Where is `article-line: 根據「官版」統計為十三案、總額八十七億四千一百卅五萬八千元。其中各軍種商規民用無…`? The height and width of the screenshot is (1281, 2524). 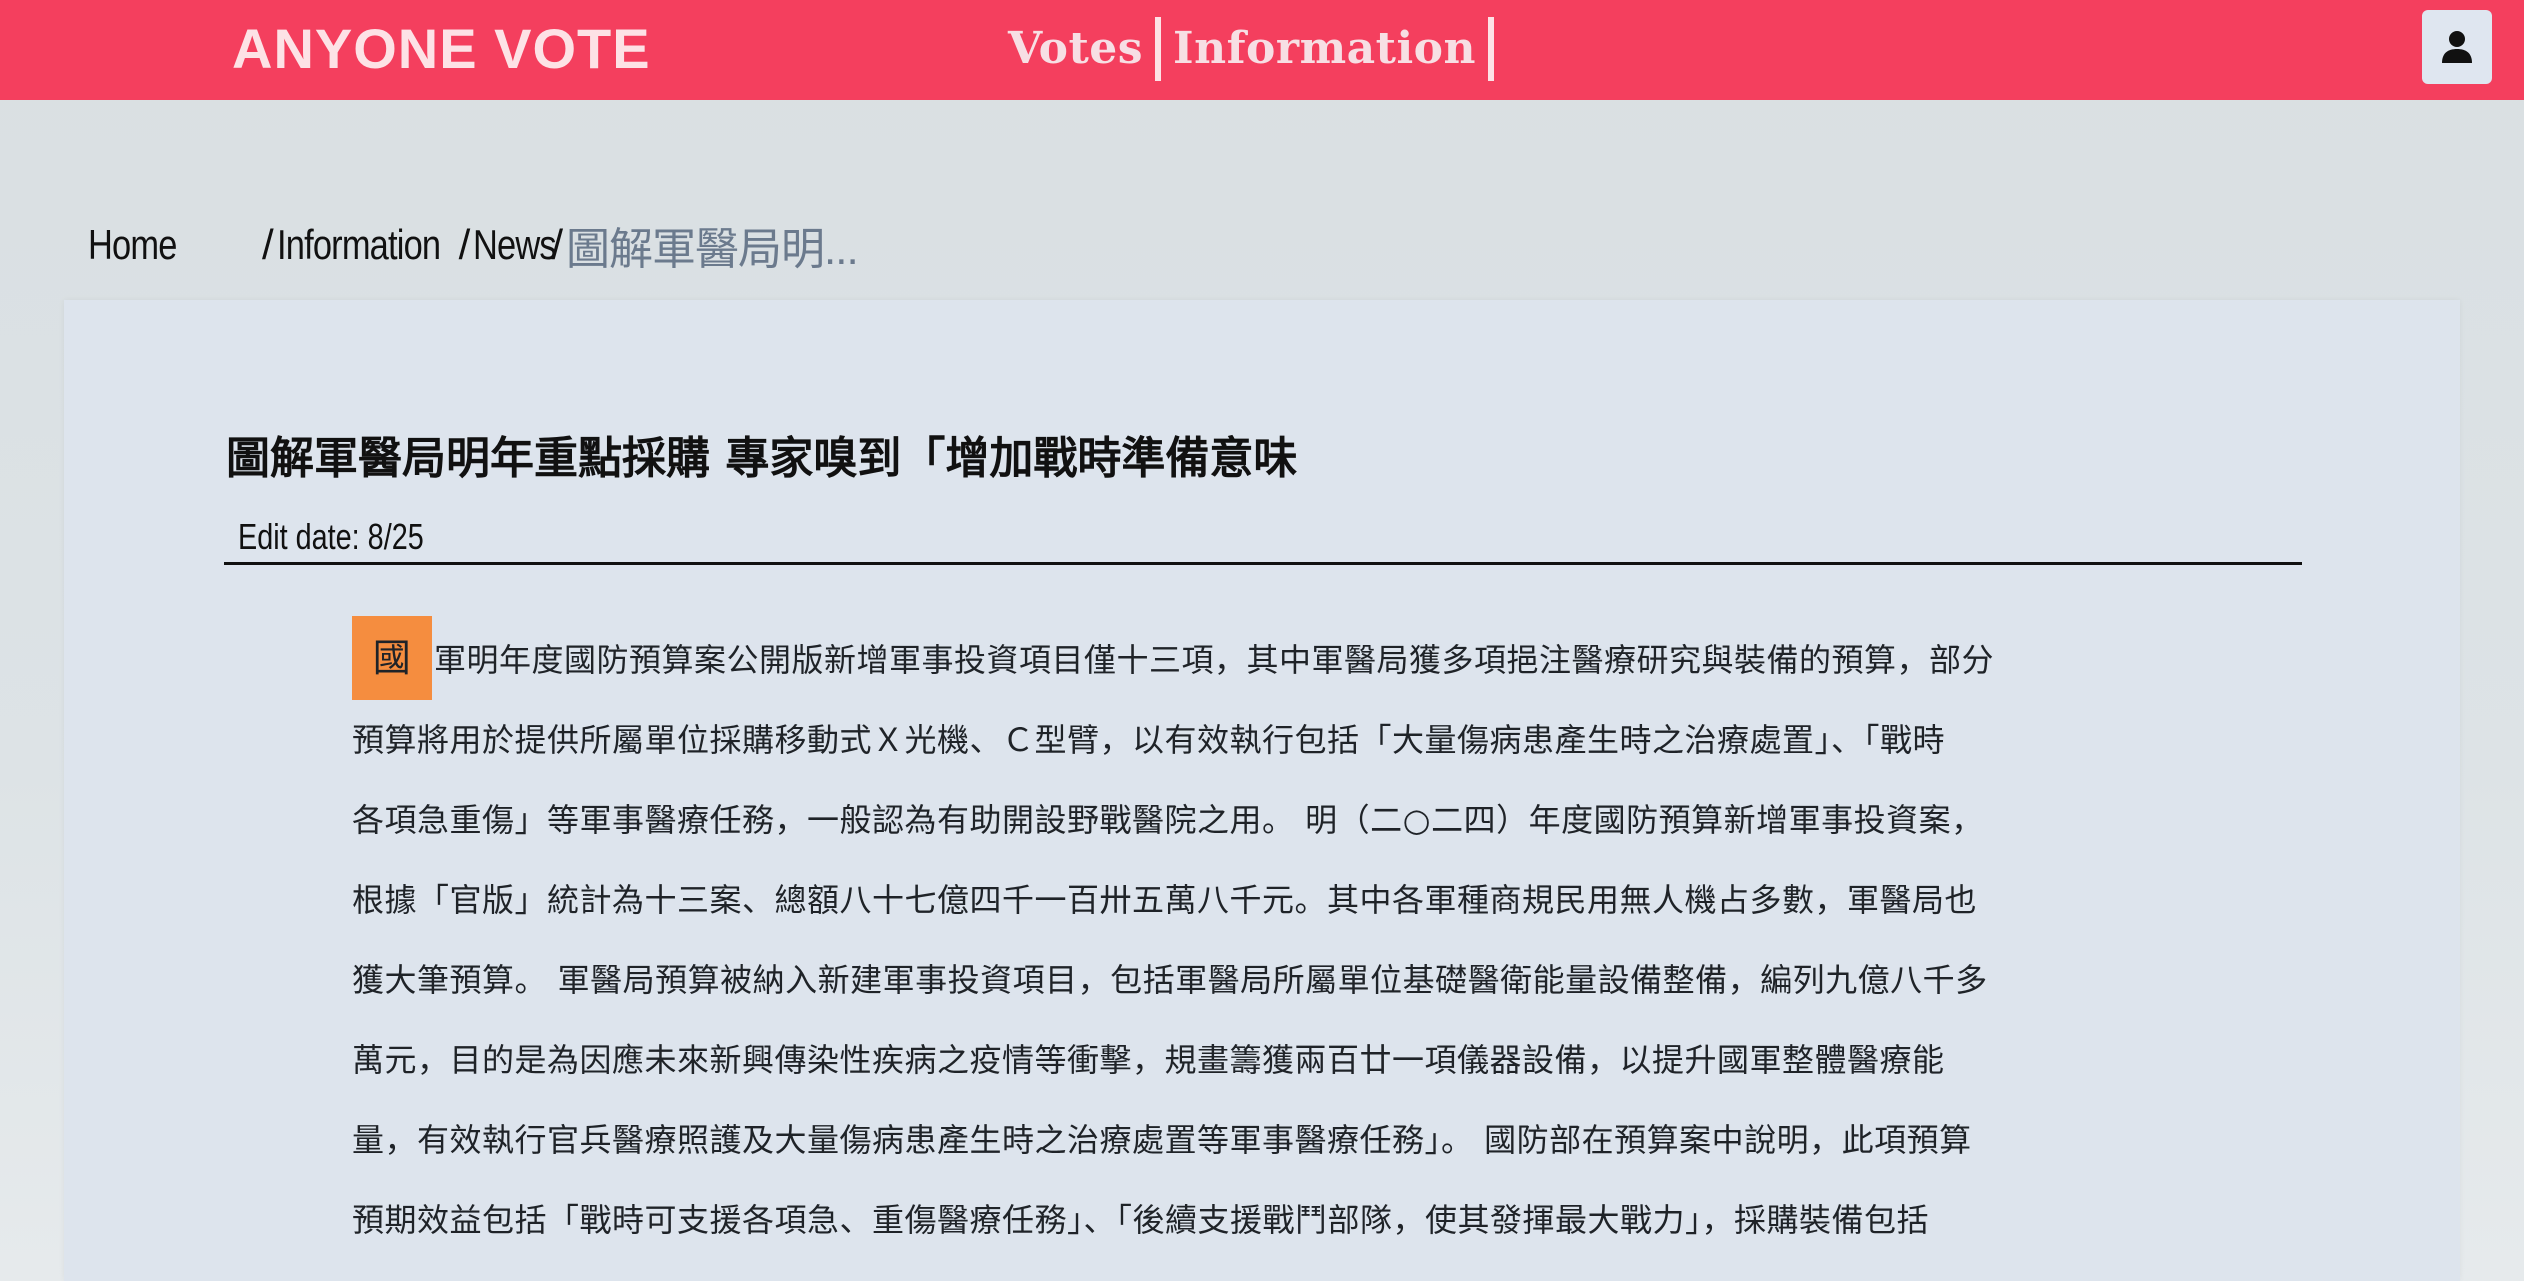
article-line: 根據「官版」統計為十三案、總額八十七億四千一百卅五萬八千元。其中各軍種商規民用無… is located at coordinates (1165, 900).